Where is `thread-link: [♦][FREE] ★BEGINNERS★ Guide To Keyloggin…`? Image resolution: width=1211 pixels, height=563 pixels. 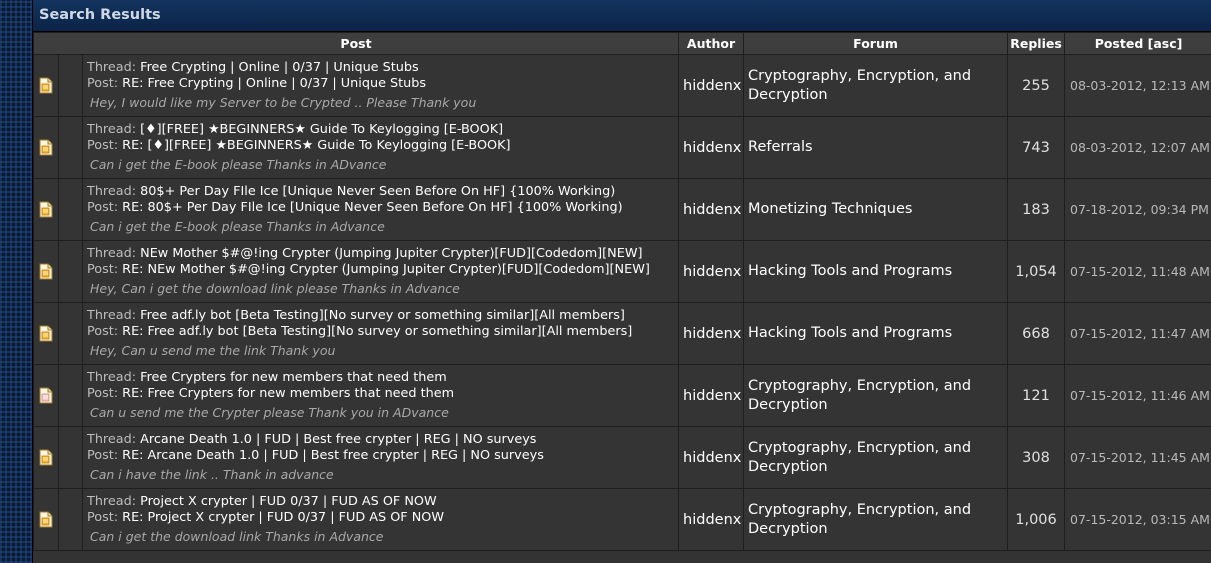 thread-link: [♦][FREE] ★BEGINNERS★ Guide To Keyloggin… is located at coordinates (321, 129).